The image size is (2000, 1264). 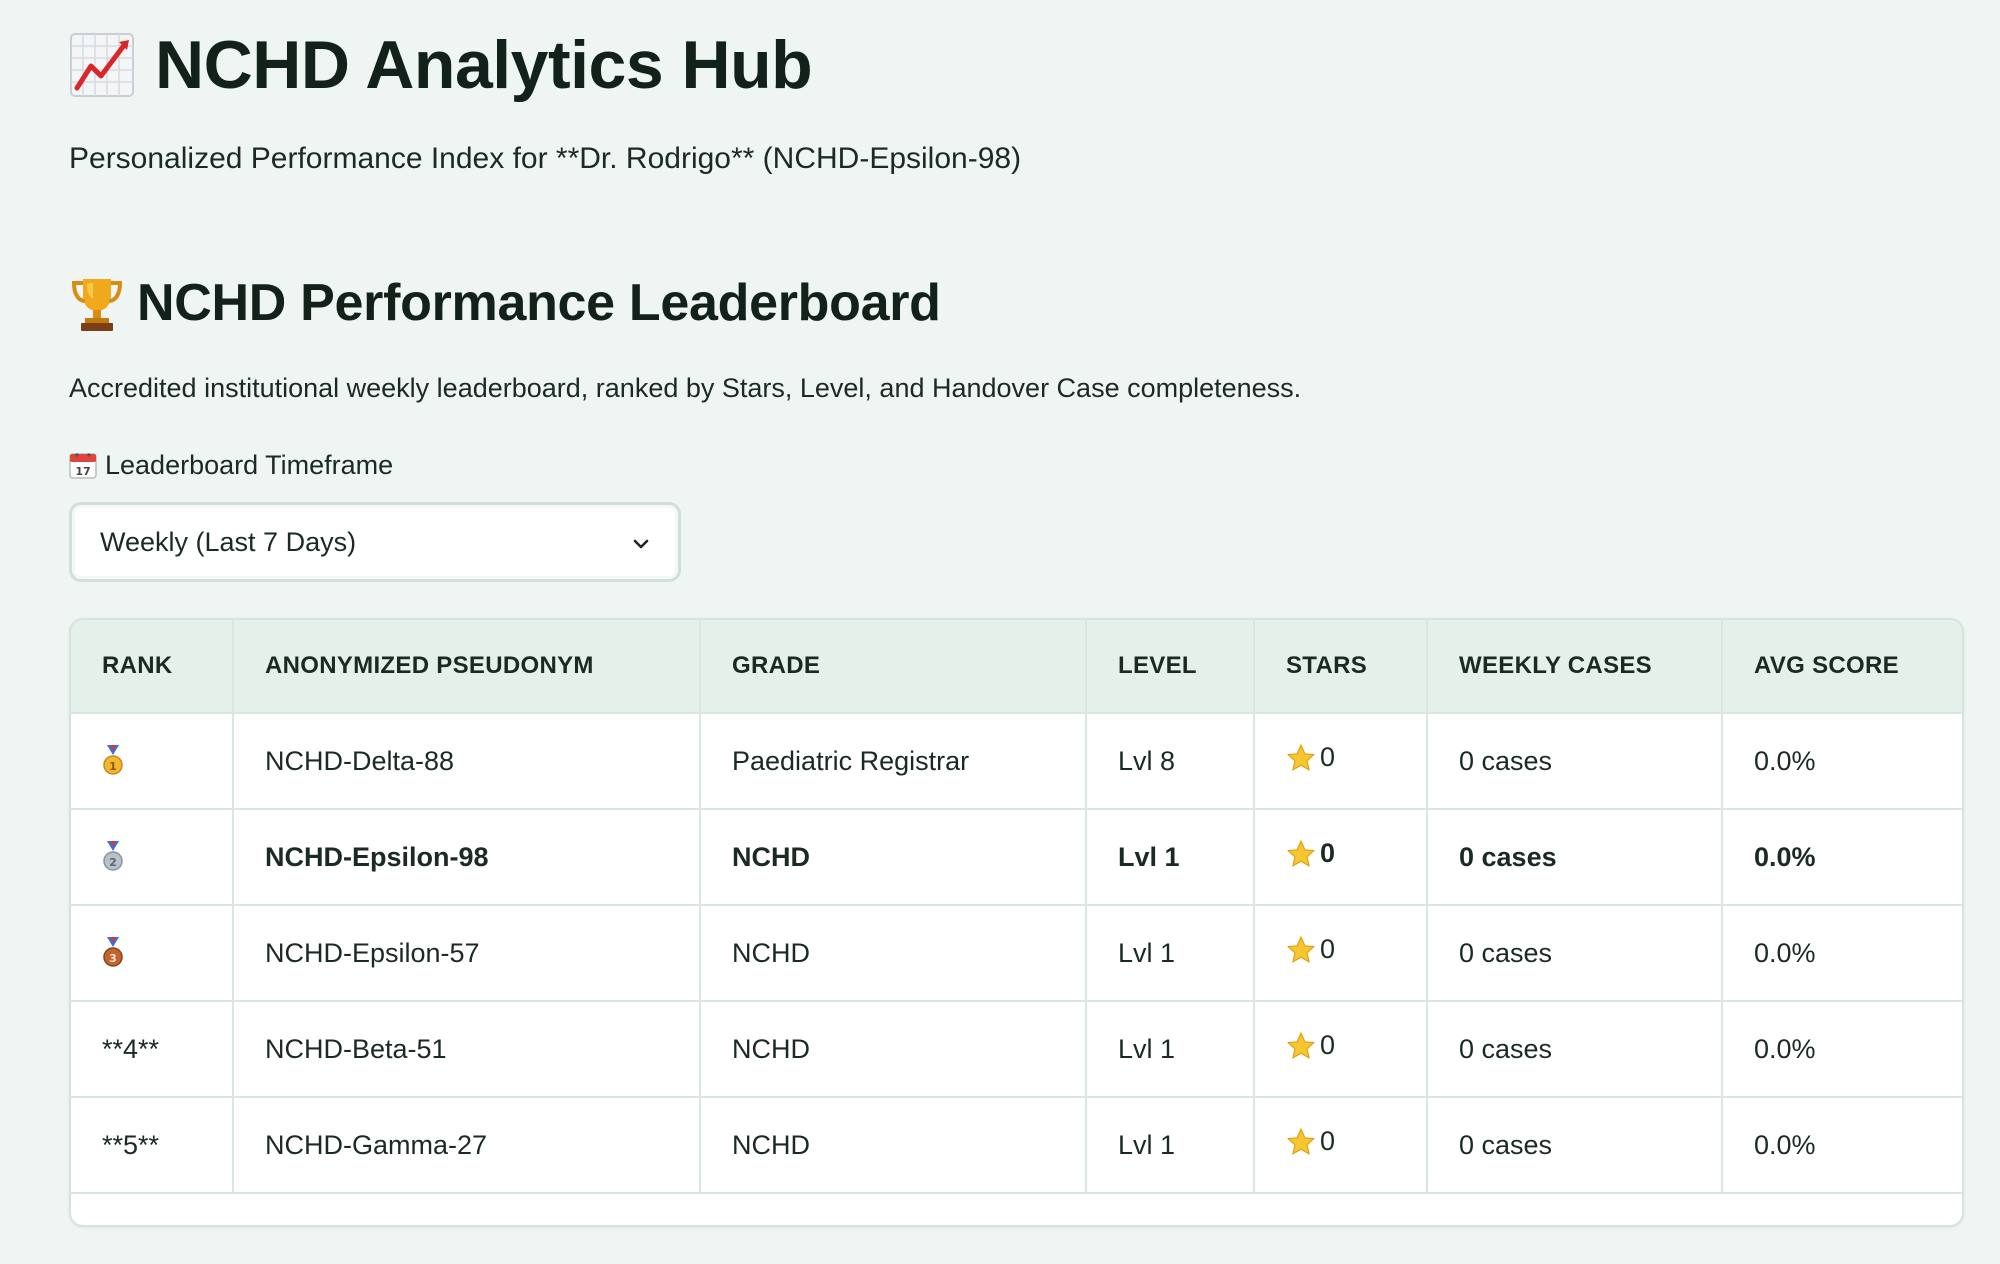 What do you see at coordinates (152, 1049) in the screenshot?
I see `rank-cell: **4**` at bounding box center [152, 1049].